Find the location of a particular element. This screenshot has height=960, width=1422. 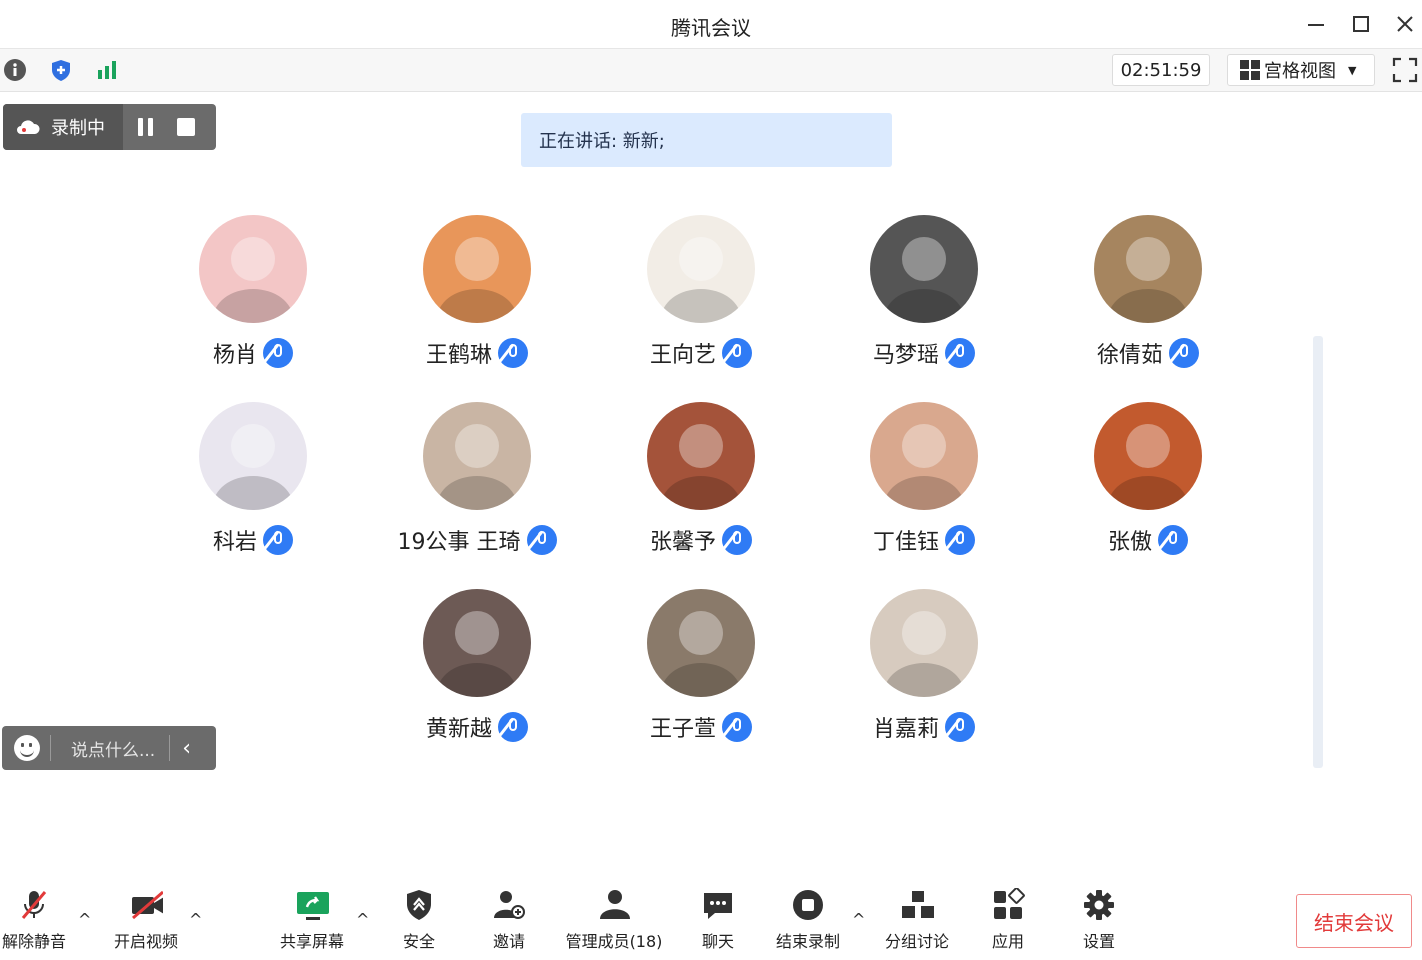

chevron-left-icon: ‹ is located at coordinates (186, 748).